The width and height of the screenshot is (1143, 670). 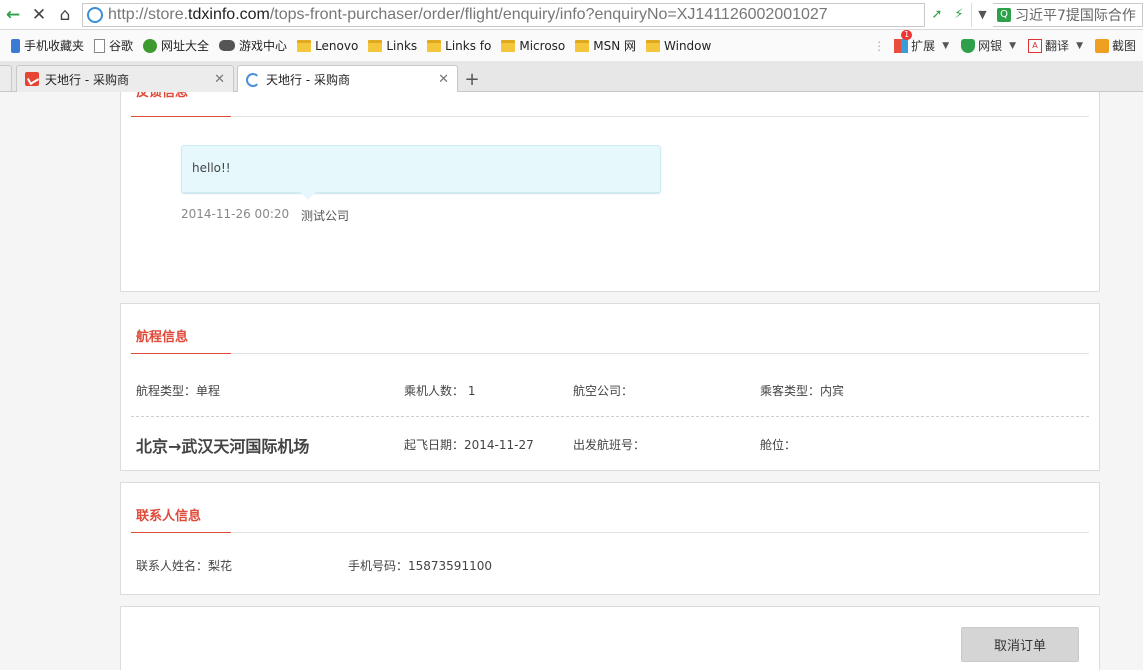 What do you see at coordinates (472, 79) in the screenshot?
I see `new-tab-plus-icon: +` at bounding box center [472, 79].